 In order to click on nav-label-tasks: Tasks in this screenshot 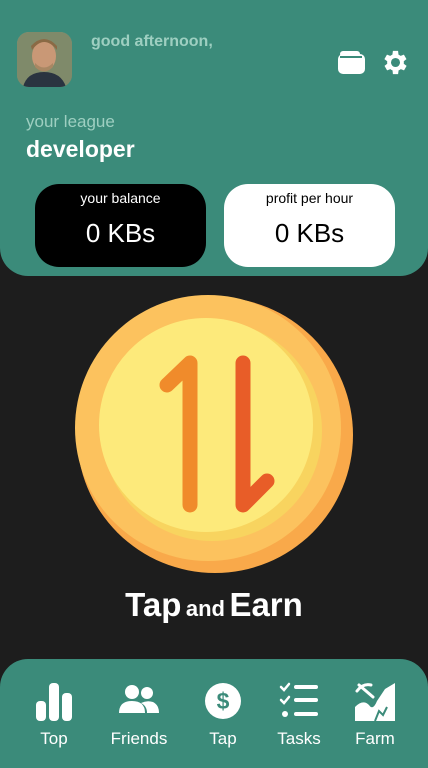, I will do `click(299, 738)`.